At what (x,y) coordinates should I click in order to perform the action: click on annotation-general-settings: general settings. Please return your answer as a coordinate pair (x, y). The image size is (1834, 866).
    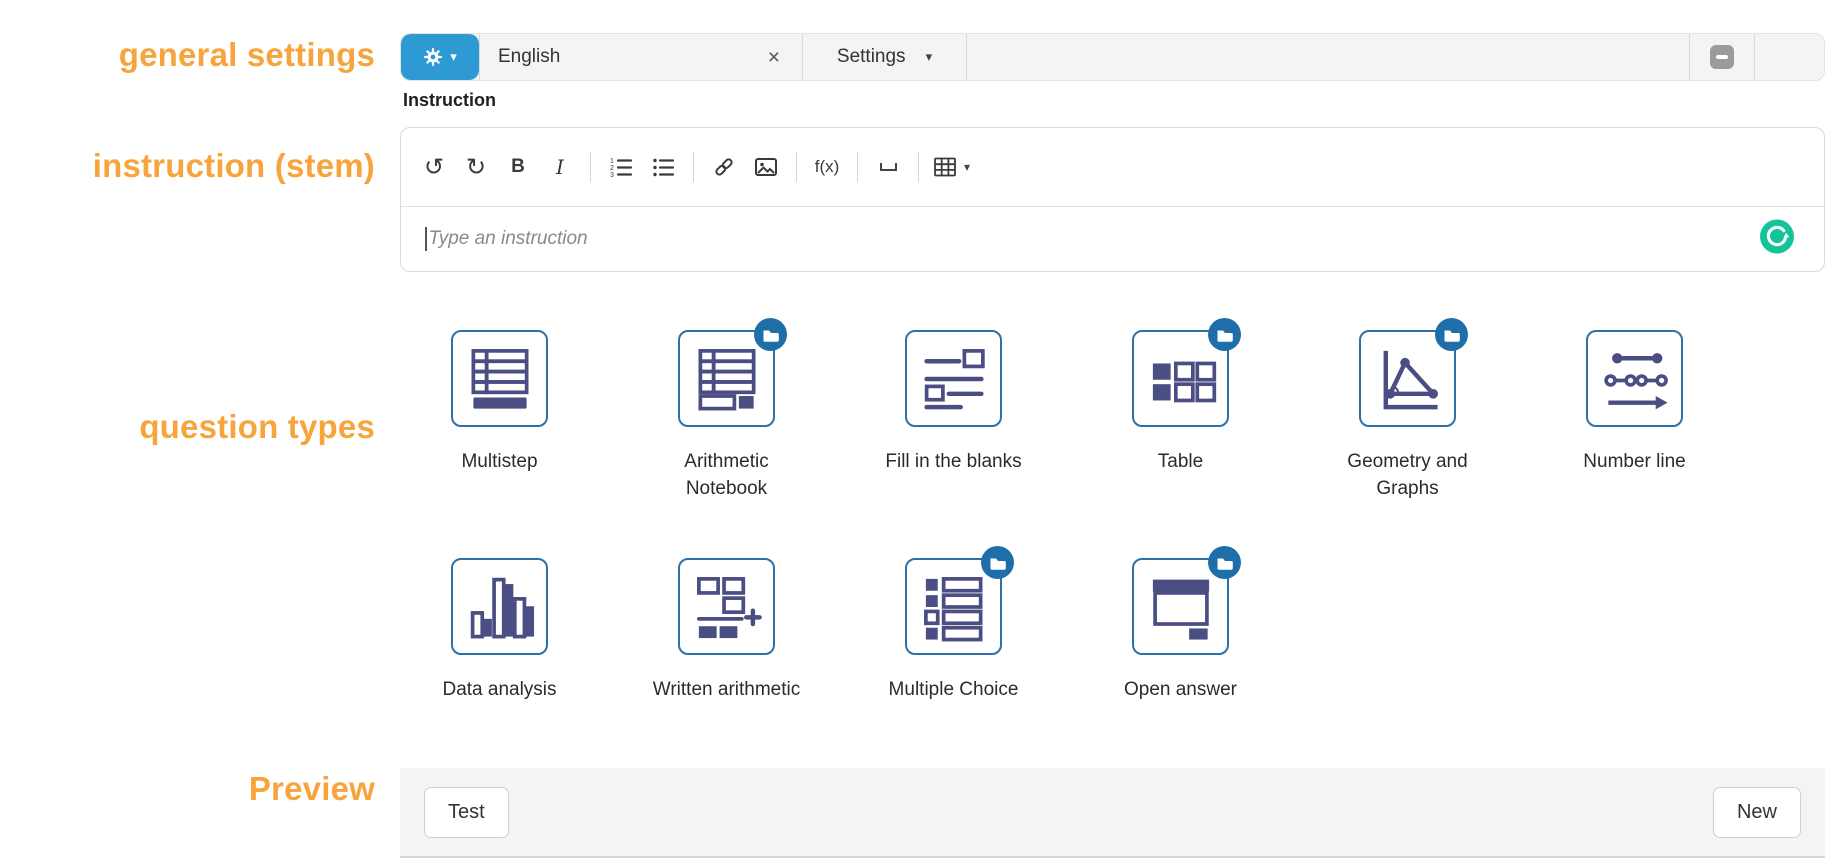
    Looking at the image, I should click on (246, 54).